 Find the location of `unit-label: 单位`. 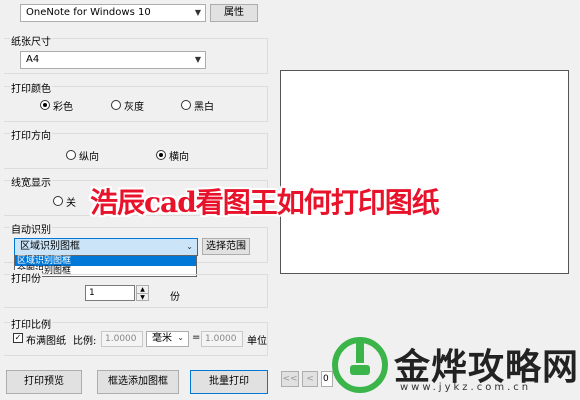

unit-label: 单位 is located at coordinates (257, 341).